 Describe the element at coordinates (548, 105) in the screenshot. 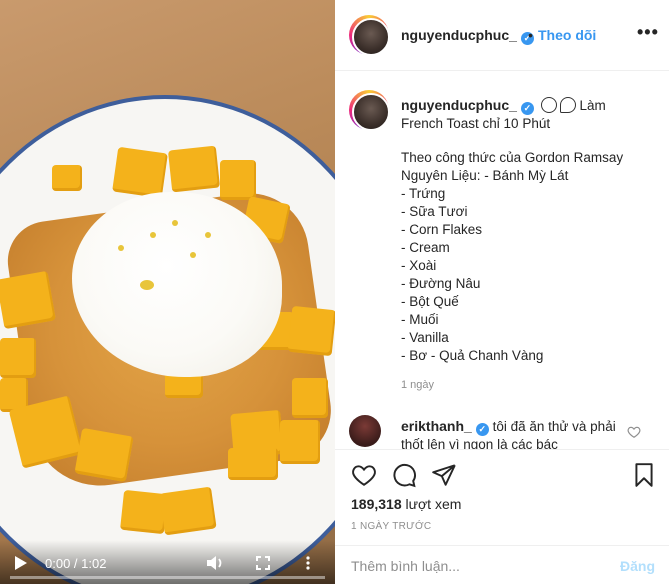

I see `face-emoji-icon` at that location.